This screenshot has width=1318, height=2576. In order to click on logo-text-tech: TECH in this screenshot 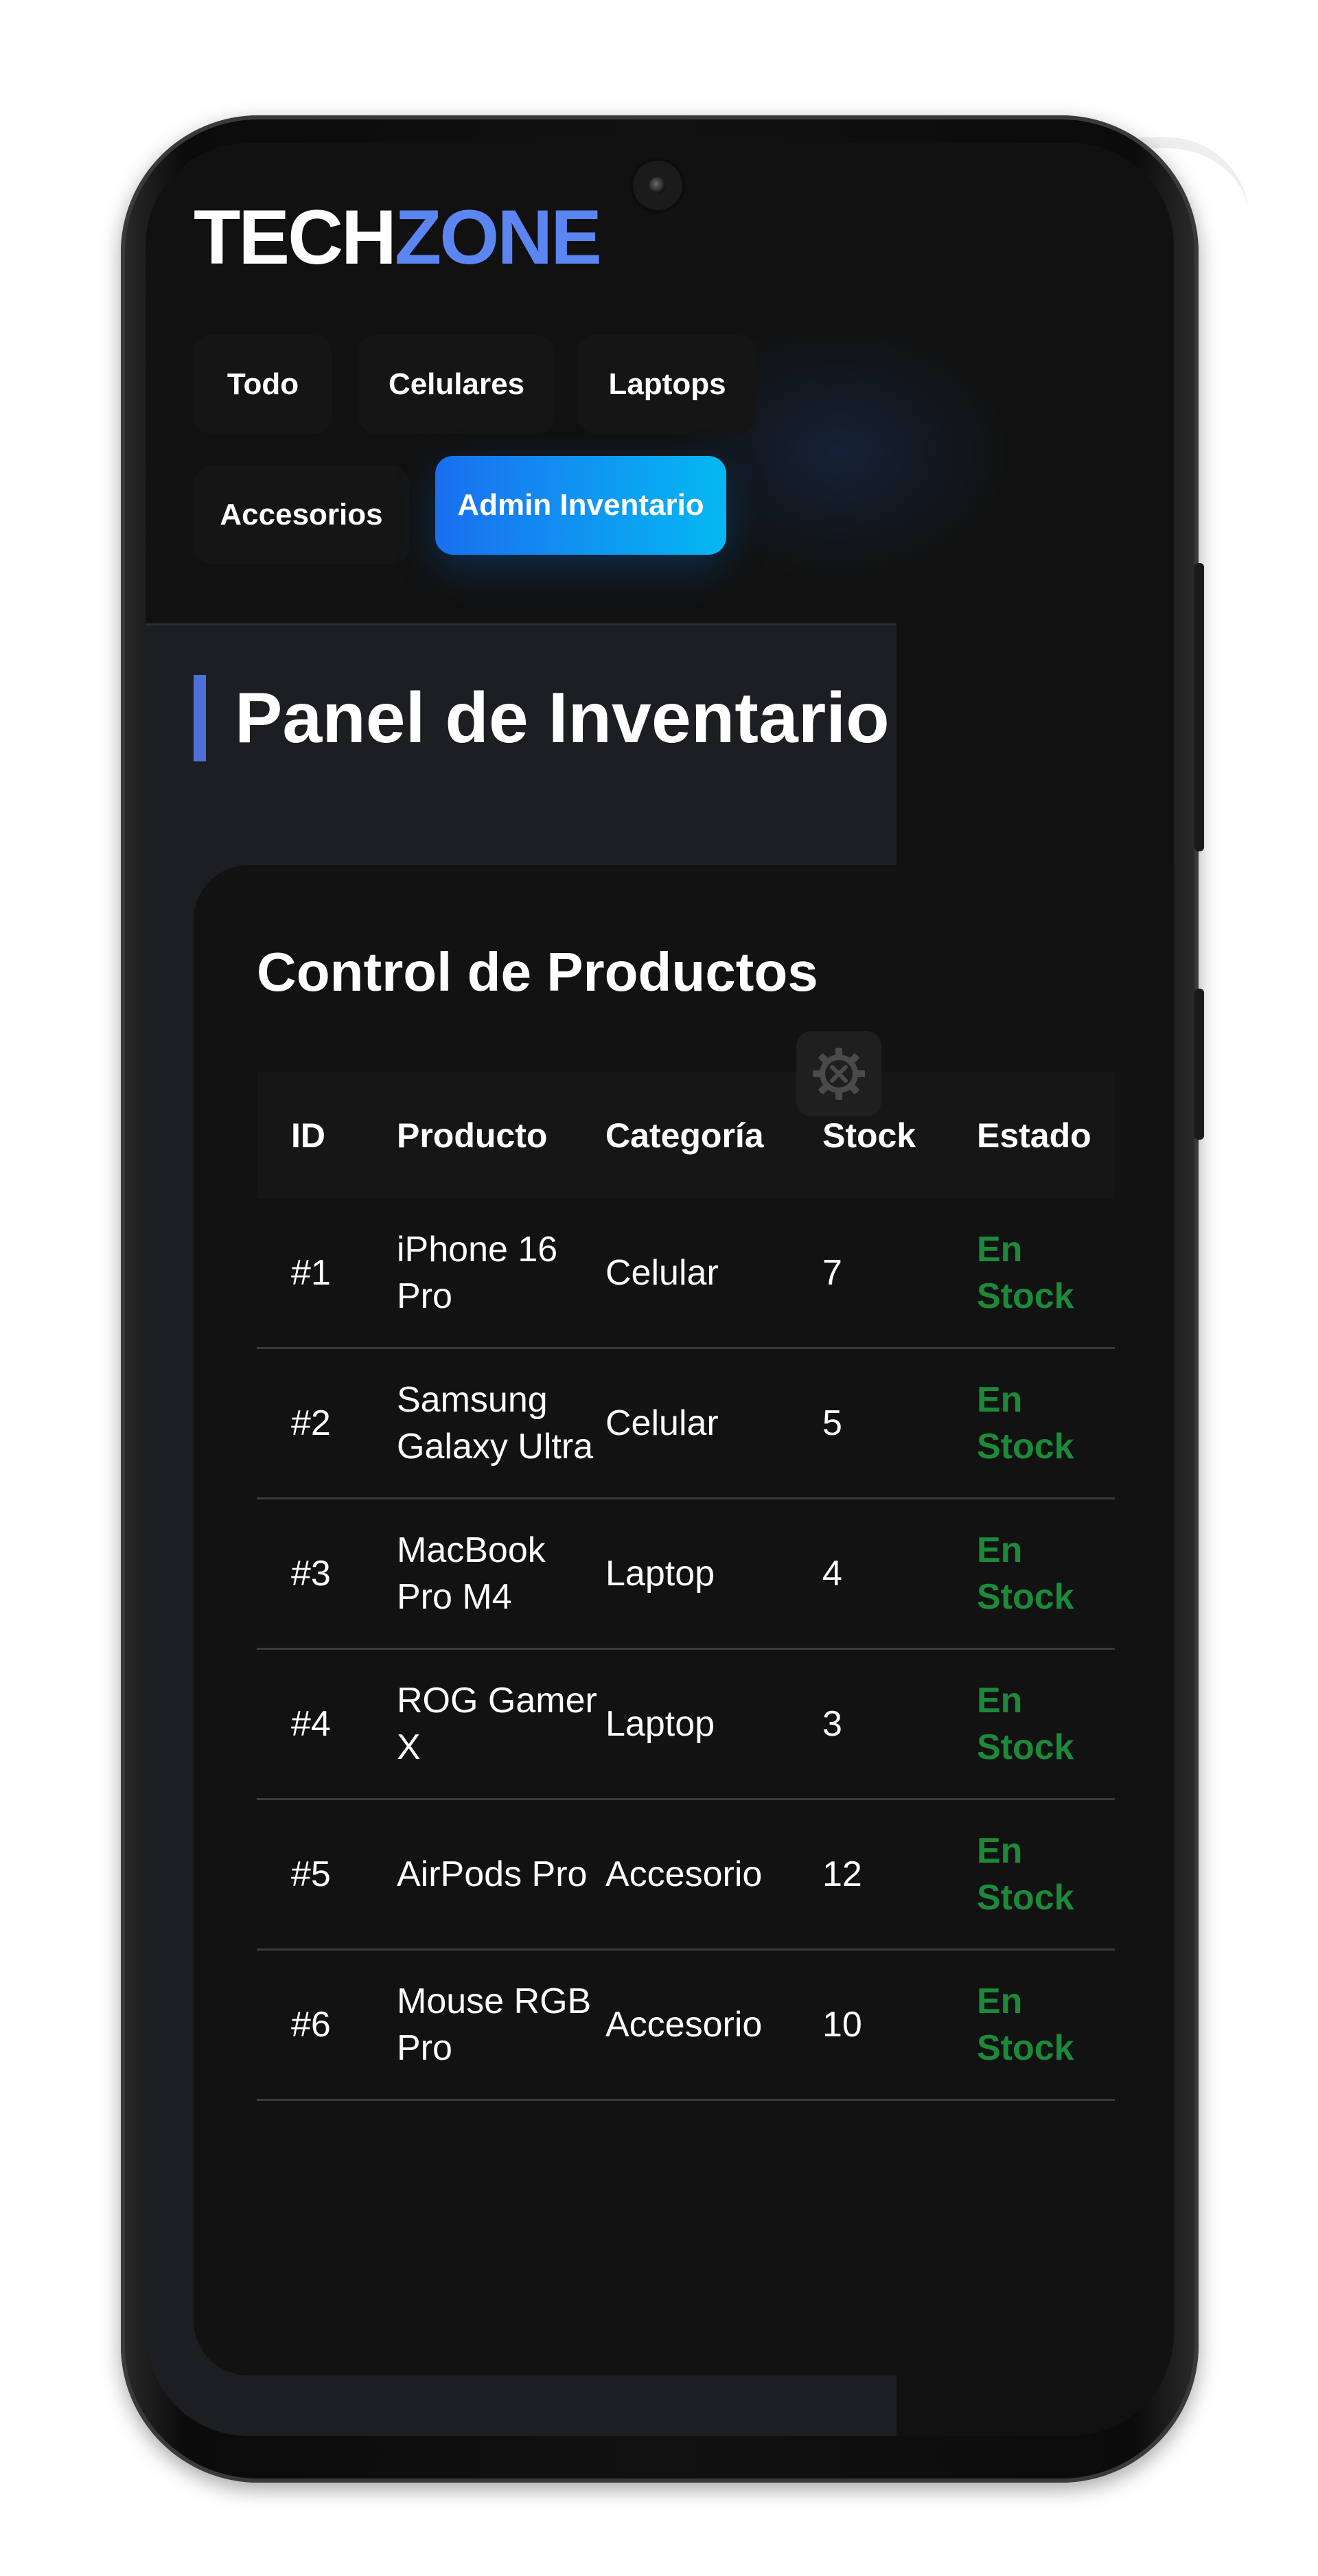, I will do `click(295, 237)`.